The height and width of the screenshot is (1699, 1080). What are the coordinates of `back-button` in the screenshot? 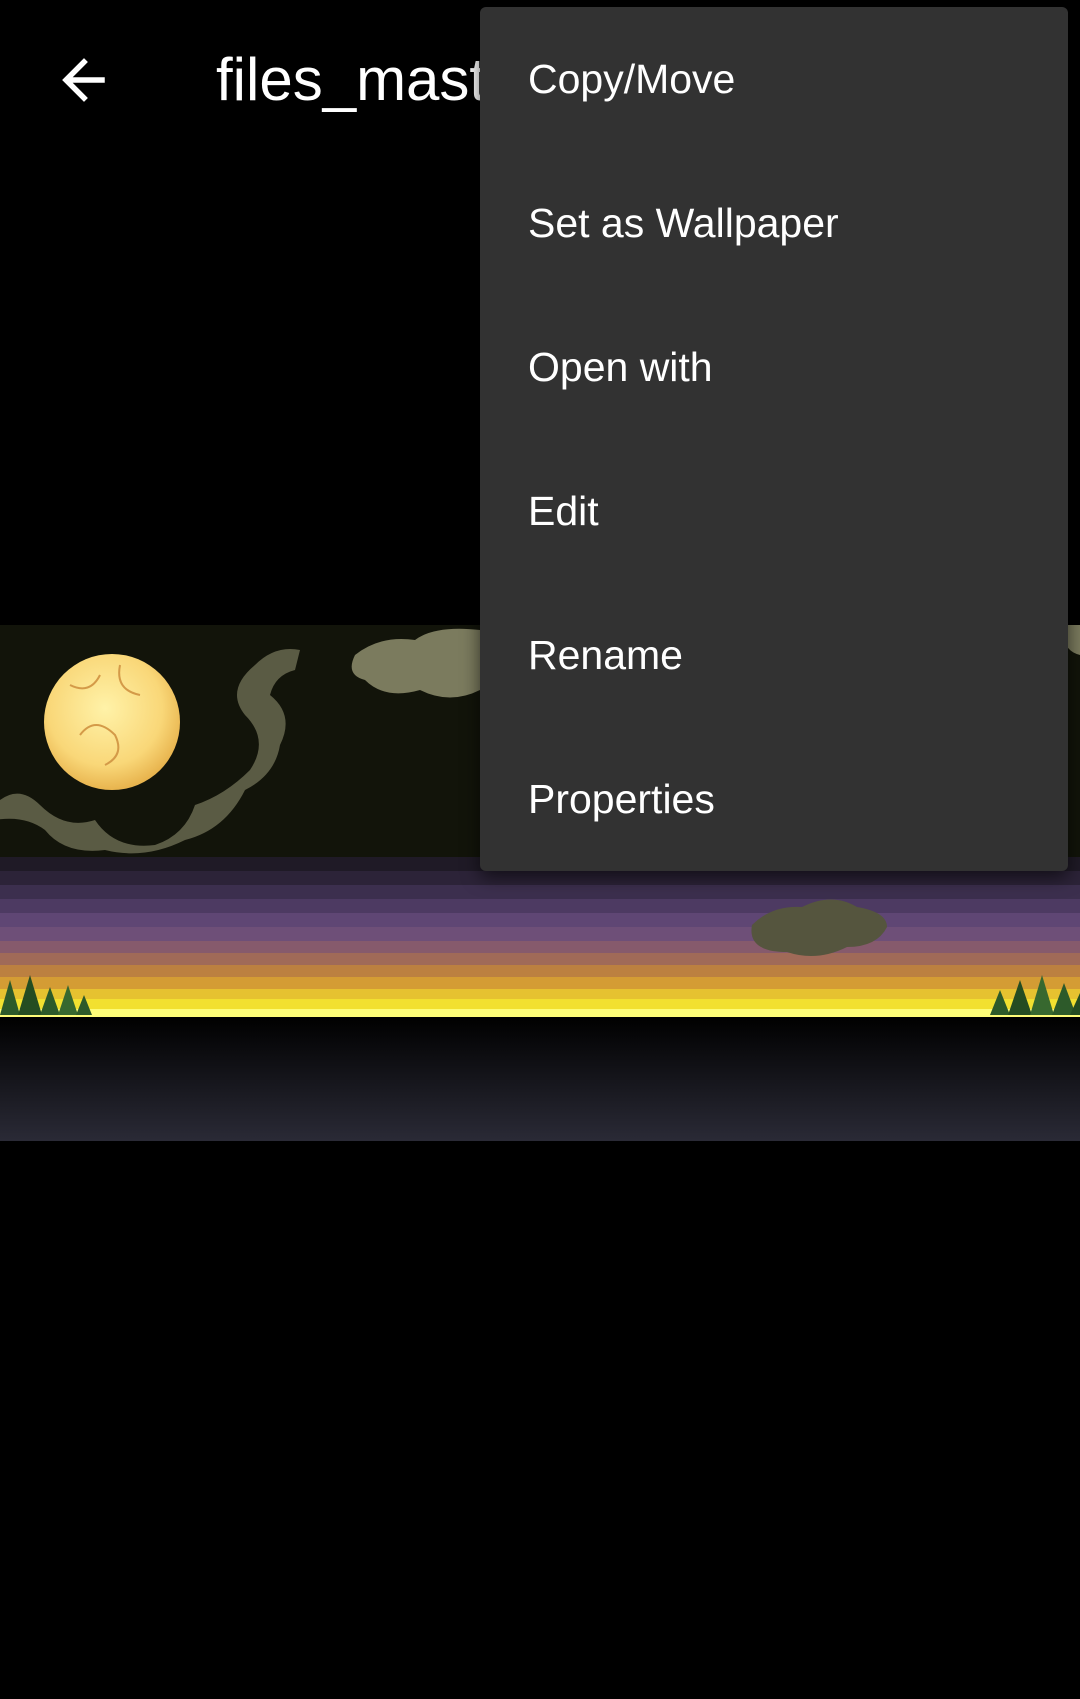 It's located at (84, 80).